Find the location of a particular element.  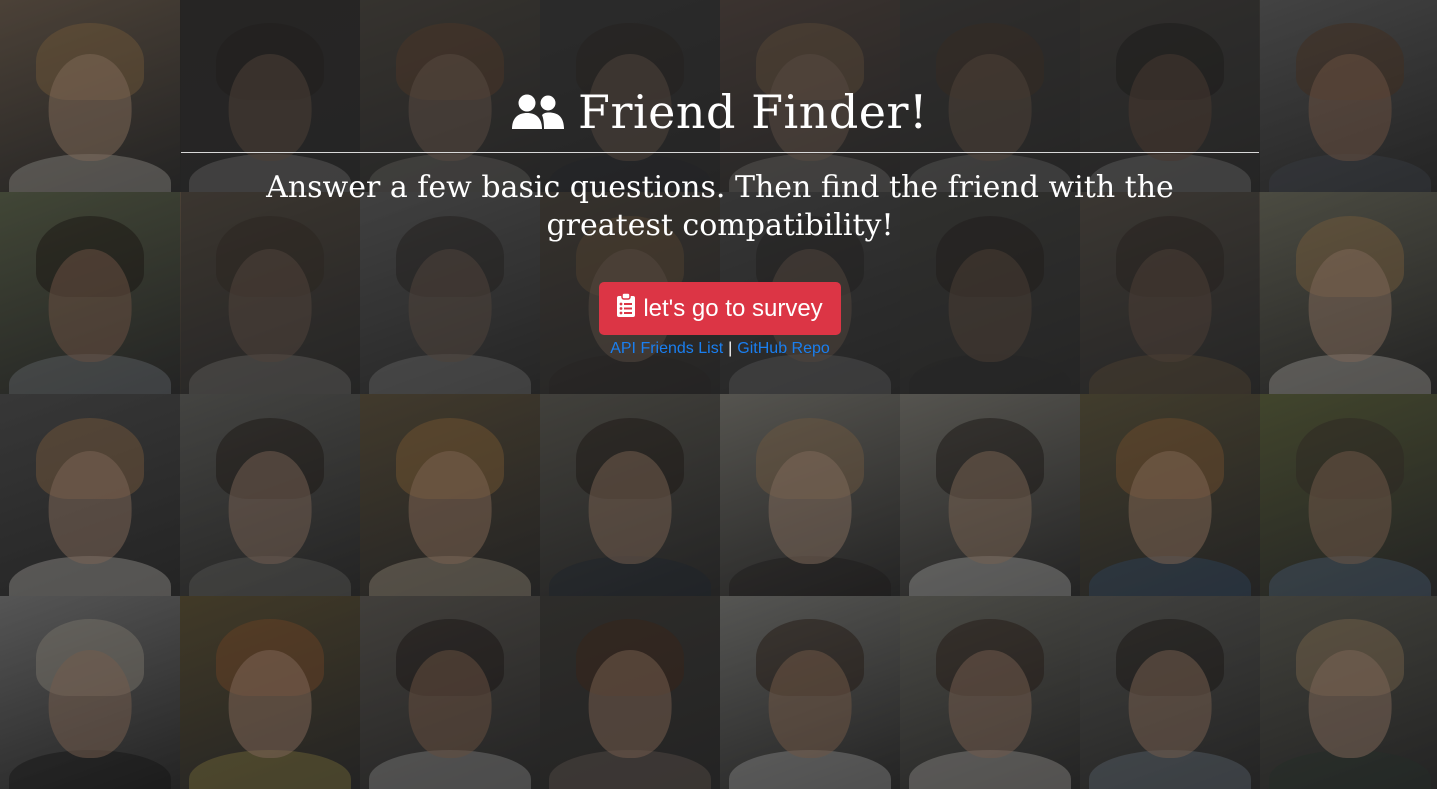

footer-links: API Friends List | GitHub Repo is located at coordinates (720, 349).